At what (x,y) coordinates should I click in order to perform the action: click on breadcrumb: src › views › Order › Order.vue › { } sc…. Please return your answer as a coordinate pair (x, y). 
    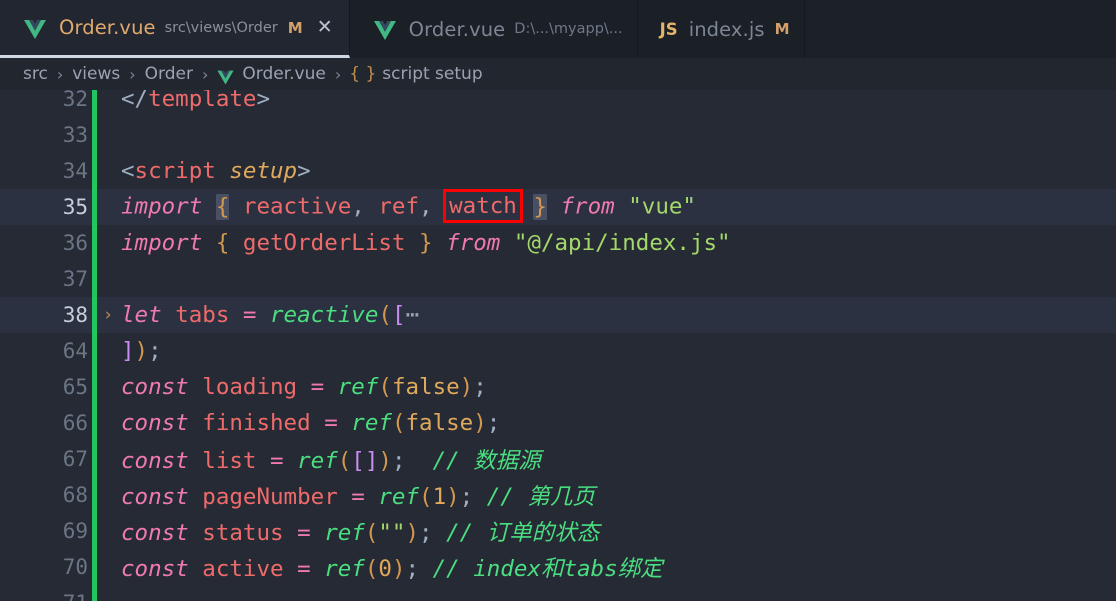
    Looking at the image, I should click on (558, 74).